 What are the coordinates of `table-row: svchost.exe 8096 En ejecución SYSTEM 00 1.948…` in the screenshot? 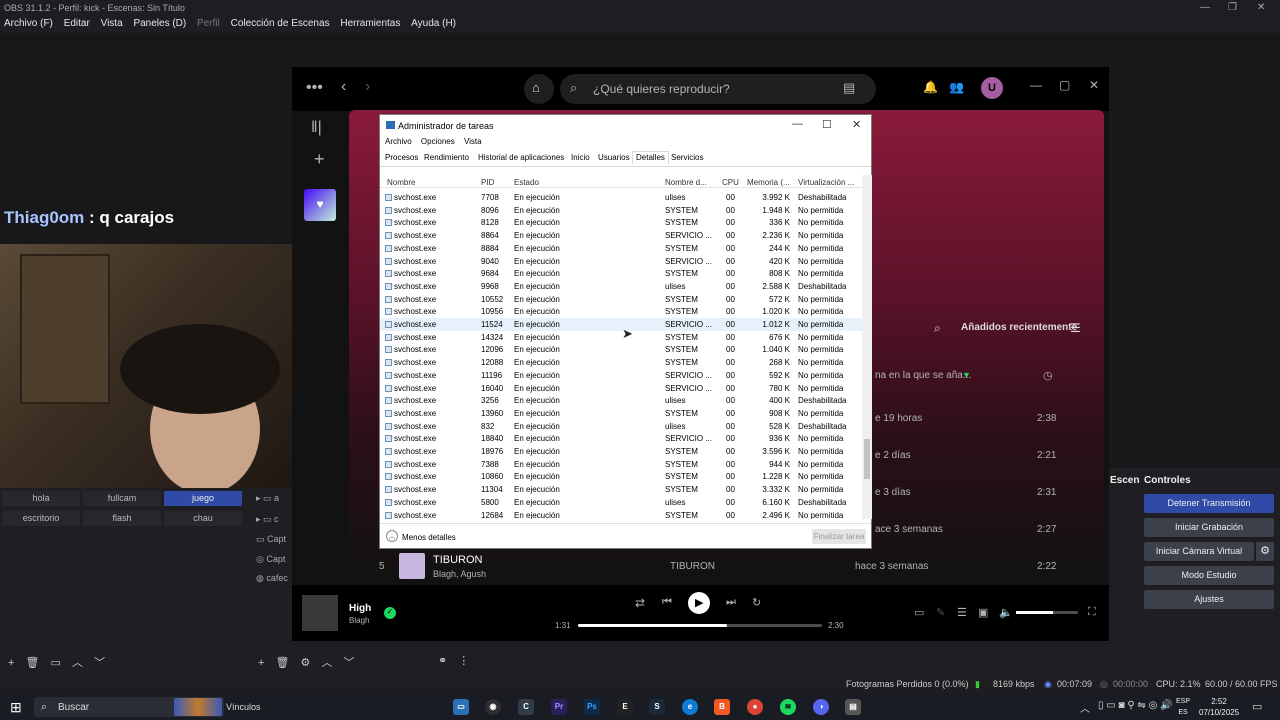 It's located at (621, 210).